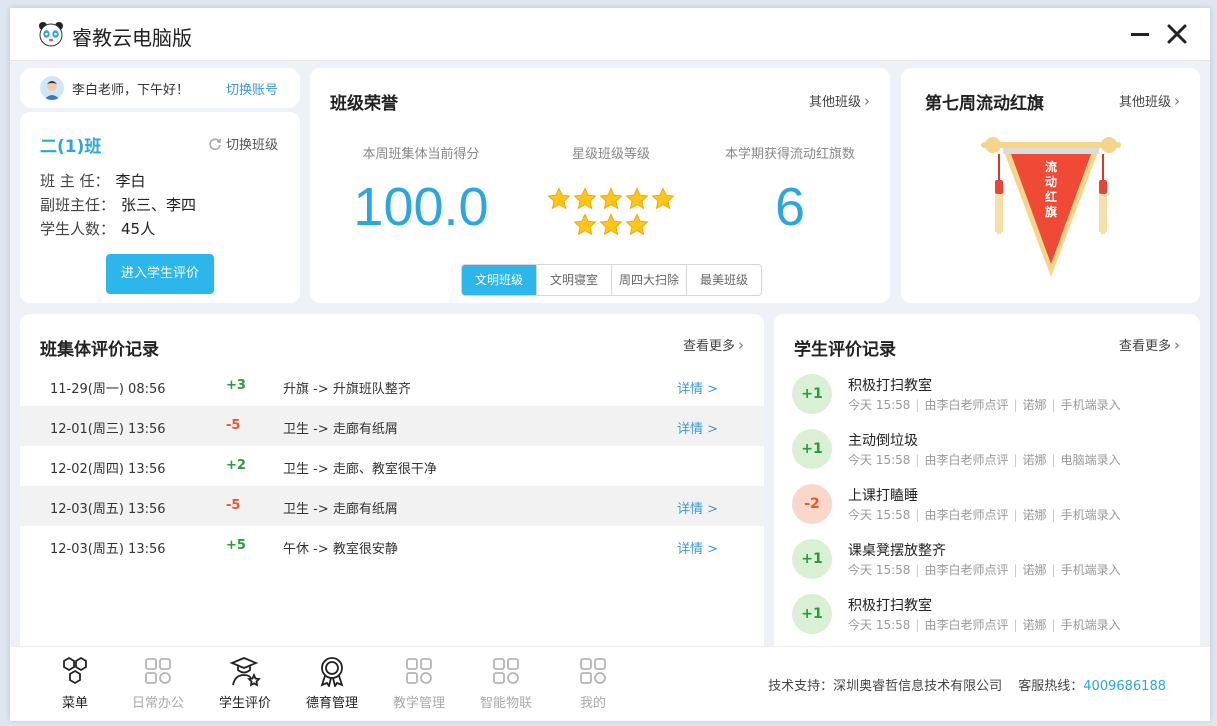 The width and height of the screenshot is (1217, 726). I want to click on nav-label: 学生评价, so click(244, 703).